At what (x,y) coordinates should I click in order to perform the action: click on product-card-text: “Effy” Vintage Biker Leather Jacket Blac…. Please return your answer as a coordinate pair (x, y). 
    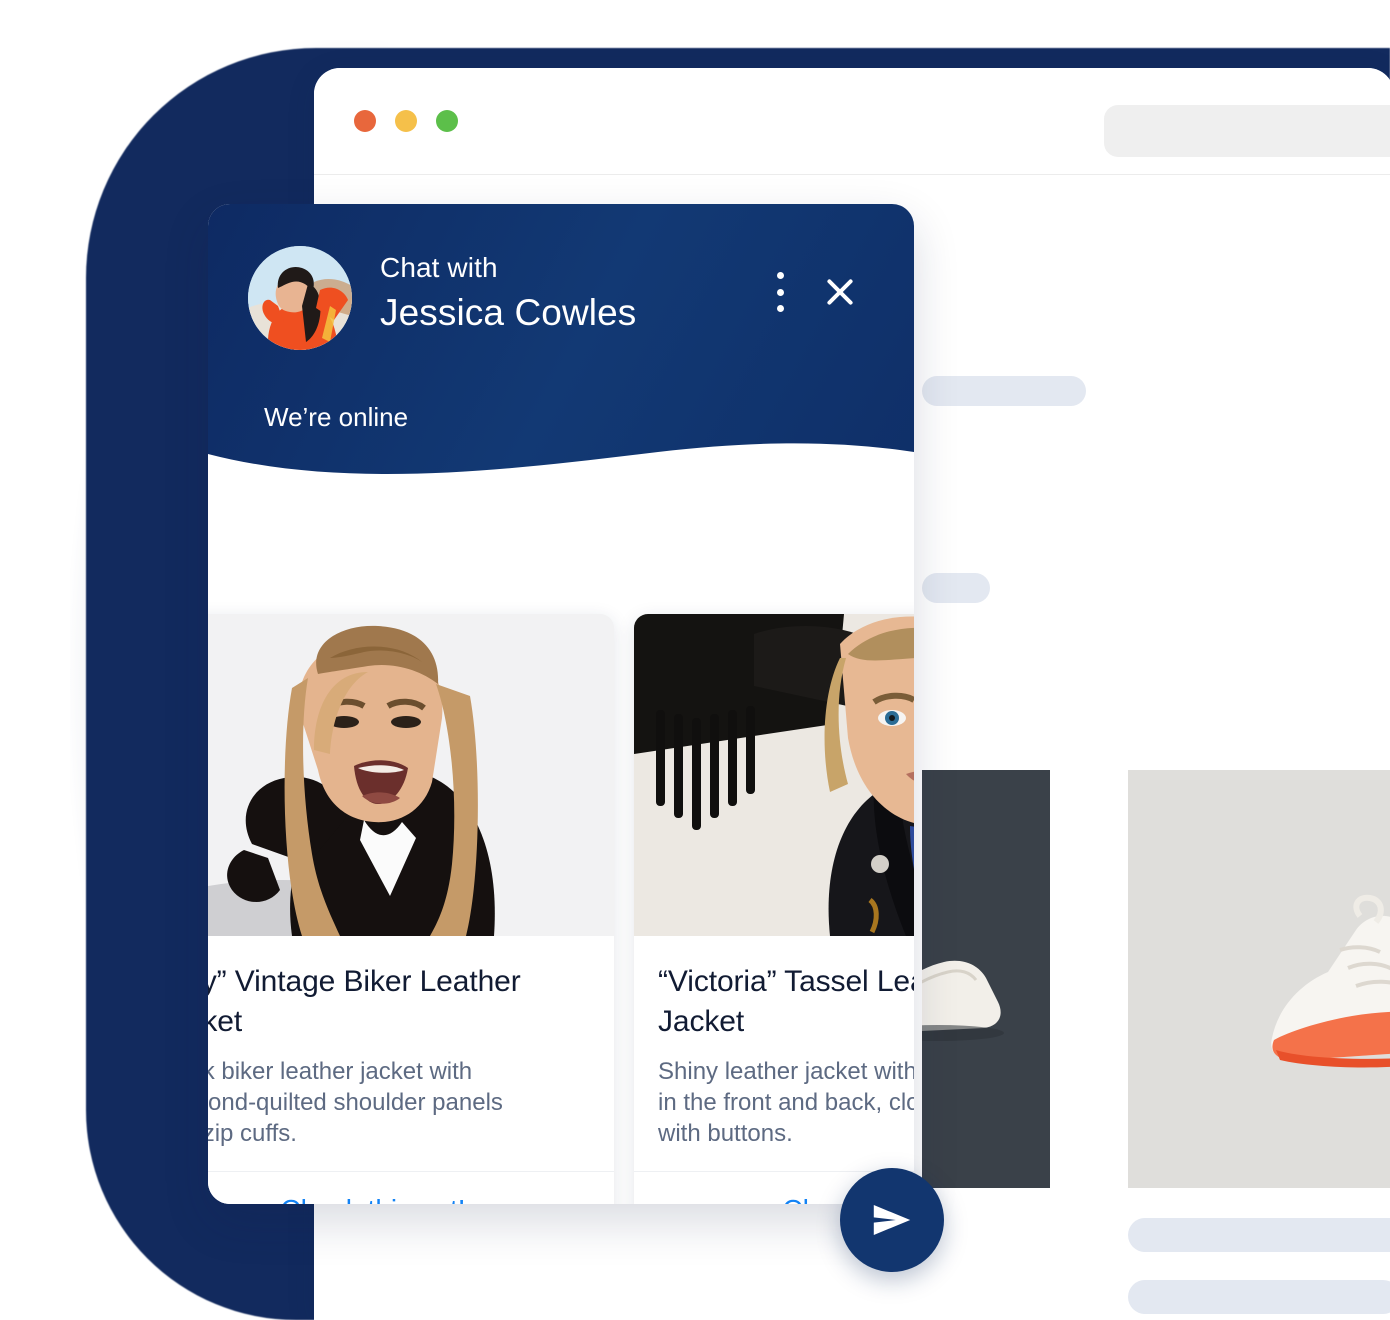
    Looking at the image, I should click on (411, 1053).